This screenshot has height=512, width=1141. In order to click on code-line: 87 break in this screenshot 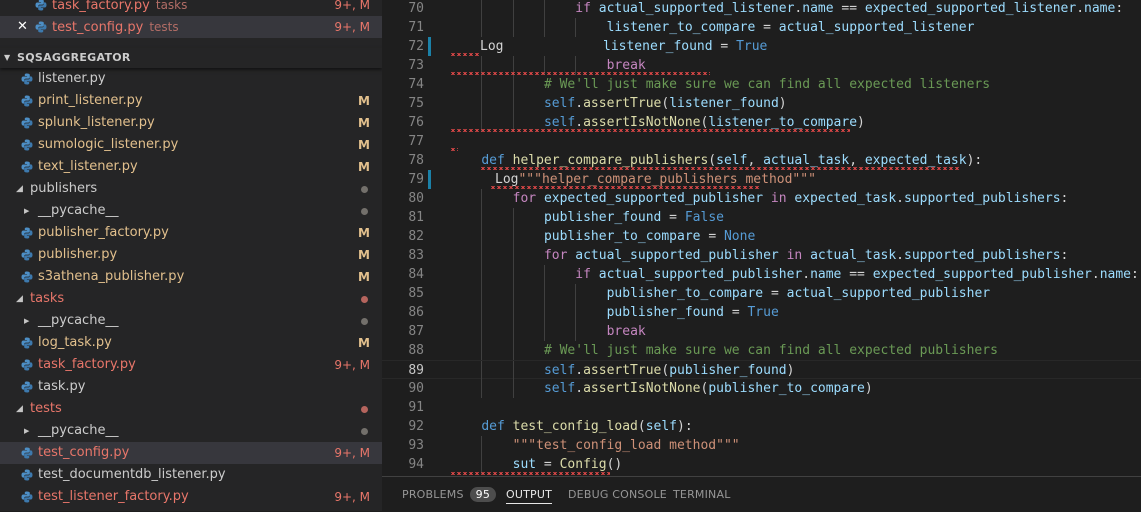, I will do `click(761, 331)`.